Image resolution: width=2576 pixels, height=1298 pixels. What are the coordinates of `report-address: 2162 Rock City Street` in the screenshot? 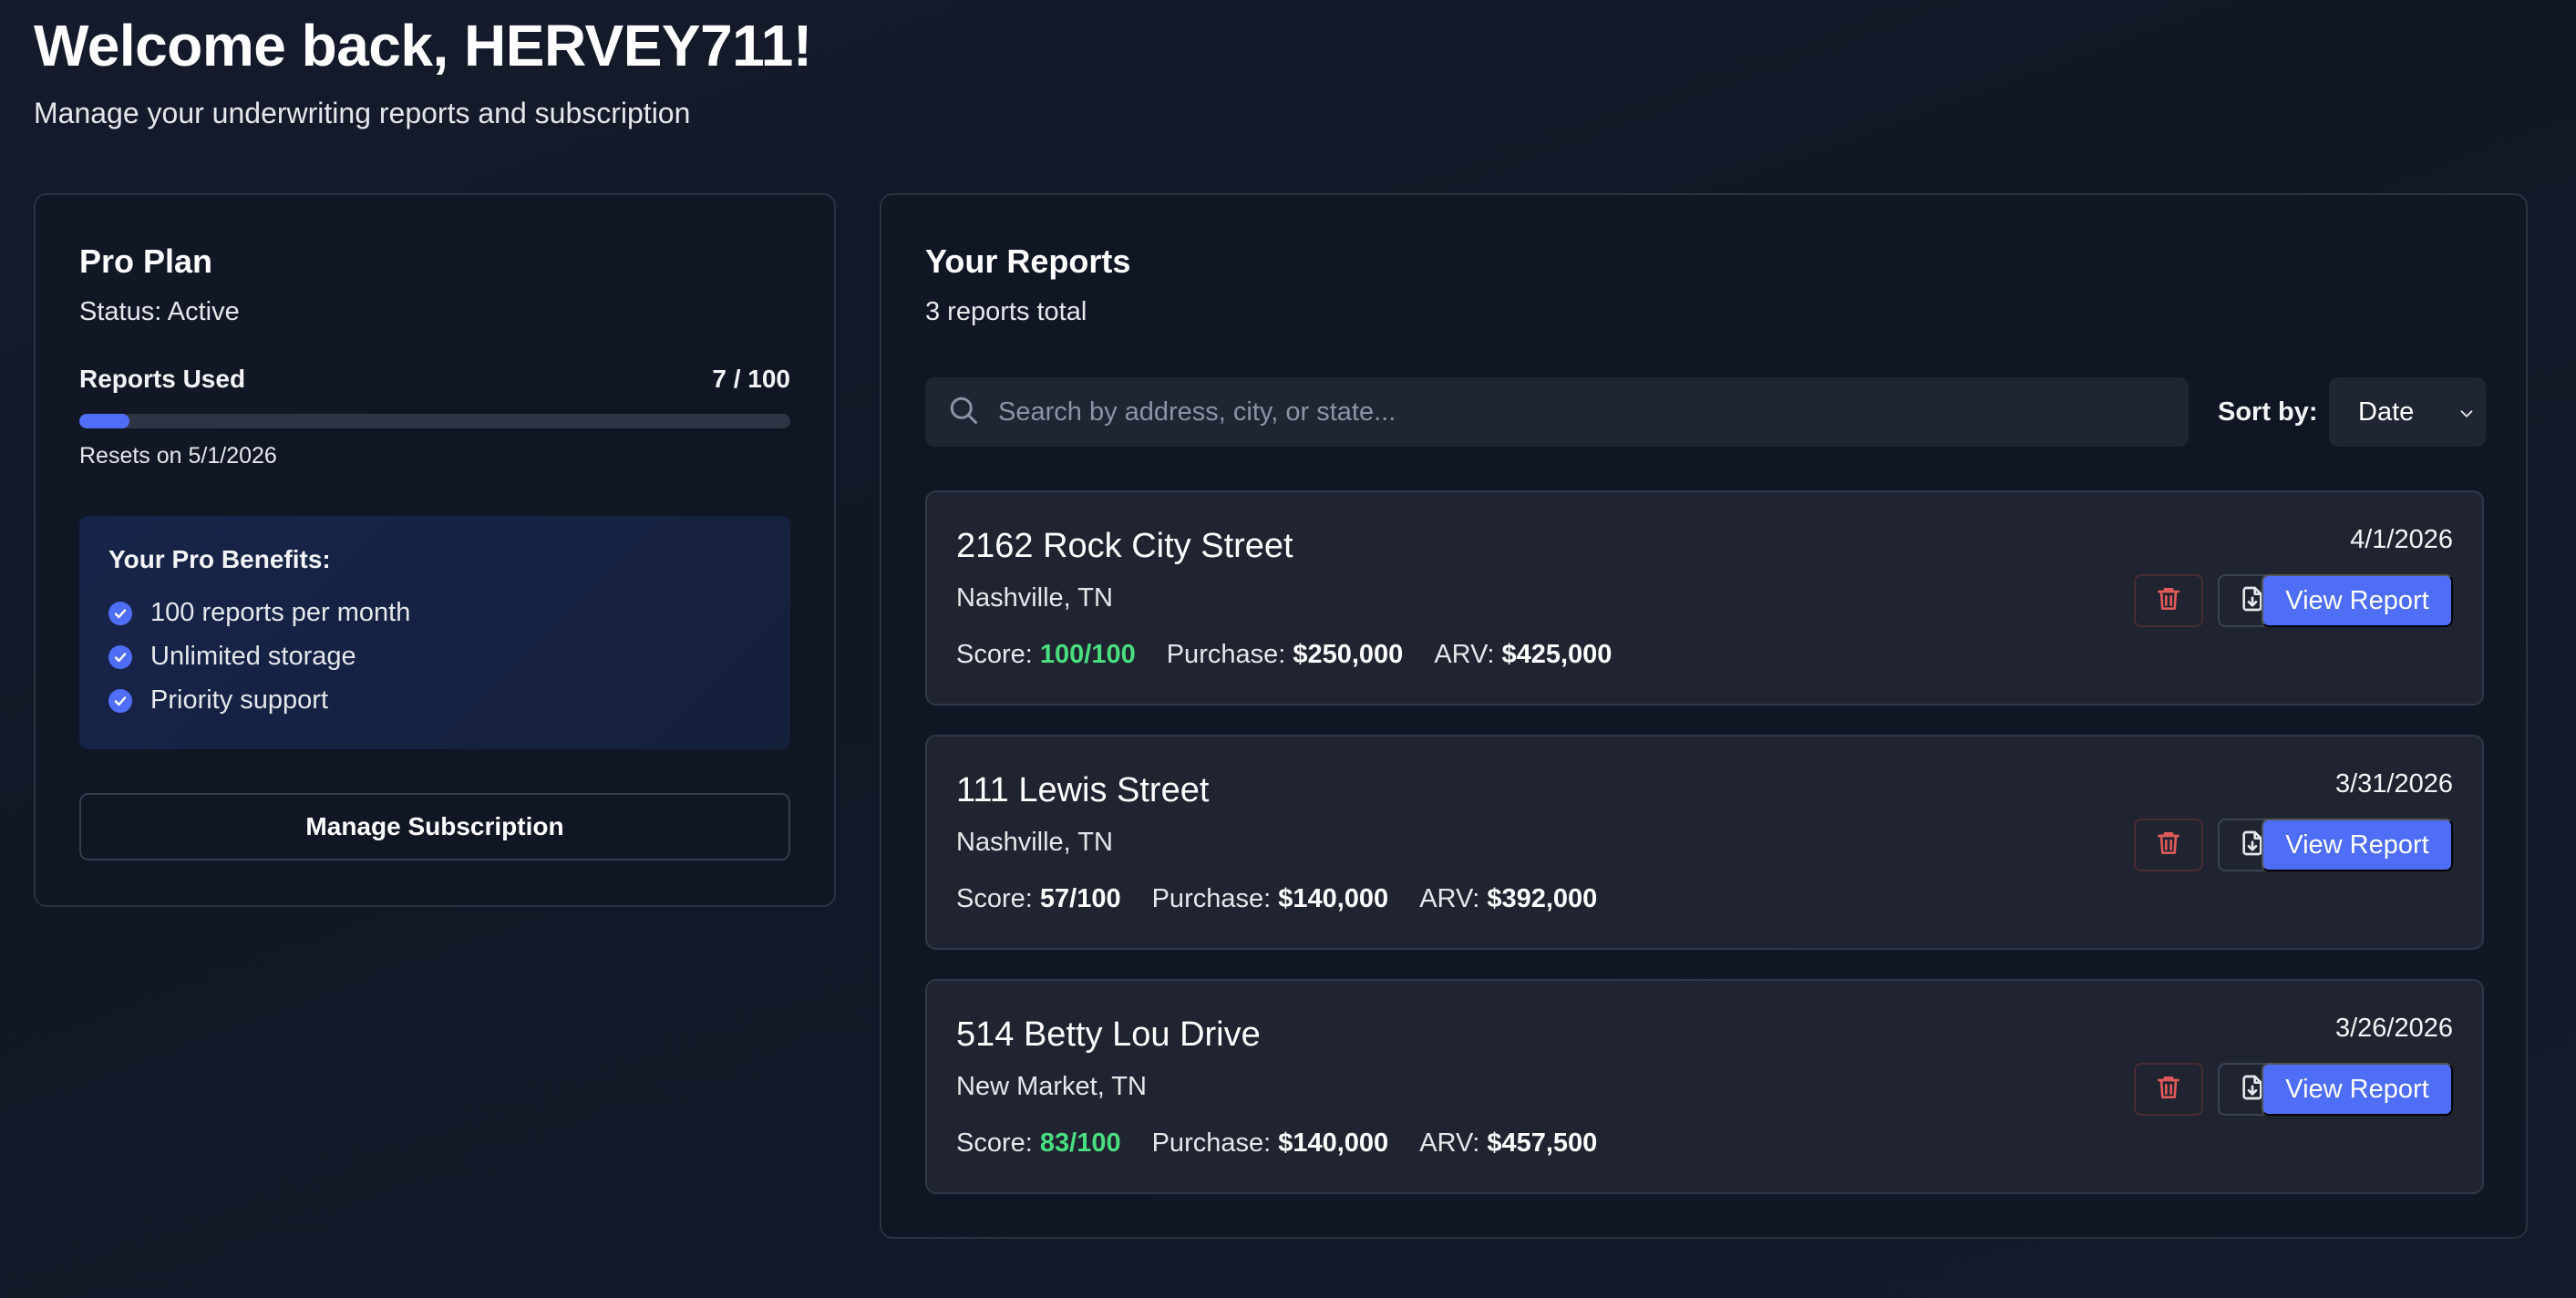 It's located at (1124, 546).